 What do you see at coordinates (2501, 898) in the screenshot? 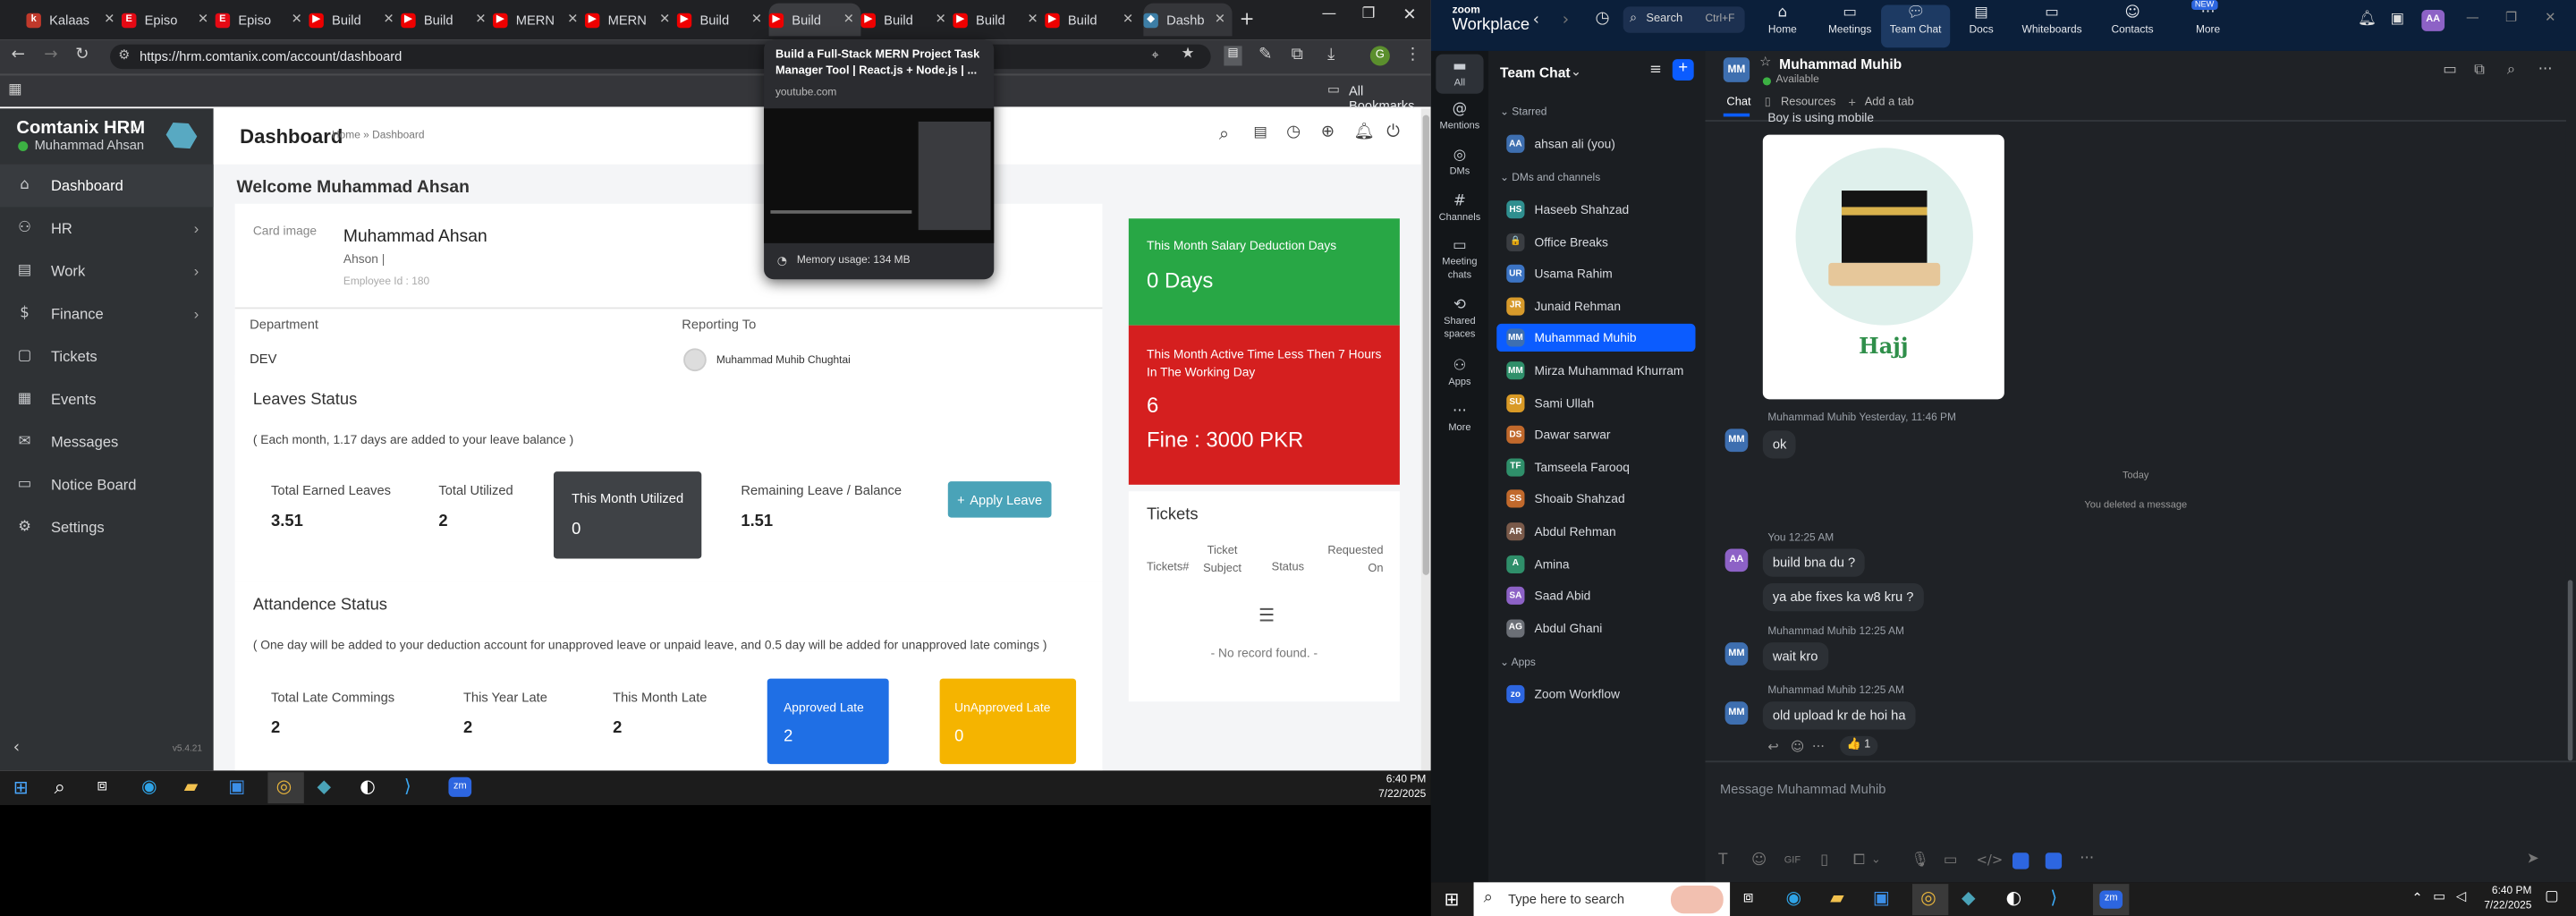
I see `clock: 6:40 PM 7/22/2025` at bounding box center [2501, 898].